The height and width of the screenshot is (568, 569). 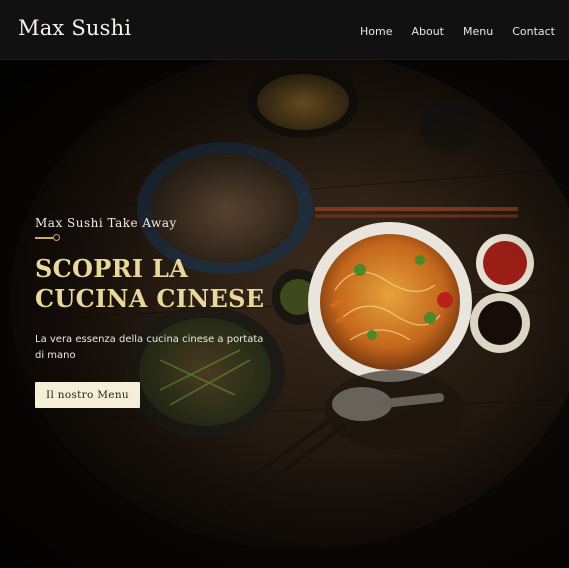 I want to click on hero-headline-line1: SCOPRI LA, so click(x=112, y=268).